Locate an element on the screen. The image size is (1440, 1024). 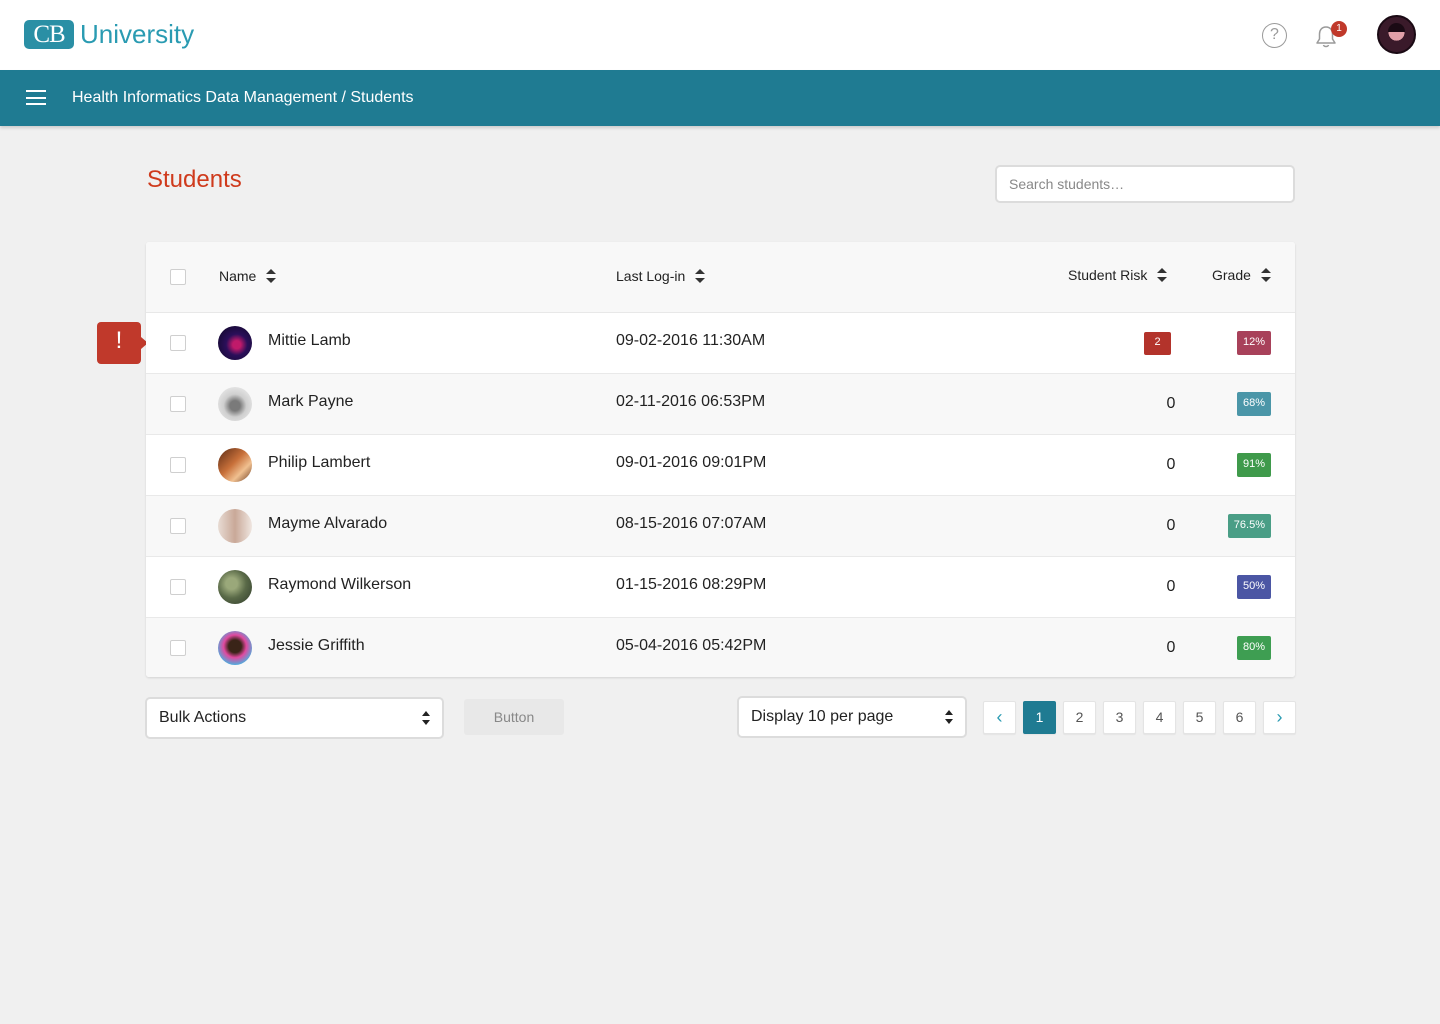
prev-page-icon: ‹ is located at coordinates (999, 717).